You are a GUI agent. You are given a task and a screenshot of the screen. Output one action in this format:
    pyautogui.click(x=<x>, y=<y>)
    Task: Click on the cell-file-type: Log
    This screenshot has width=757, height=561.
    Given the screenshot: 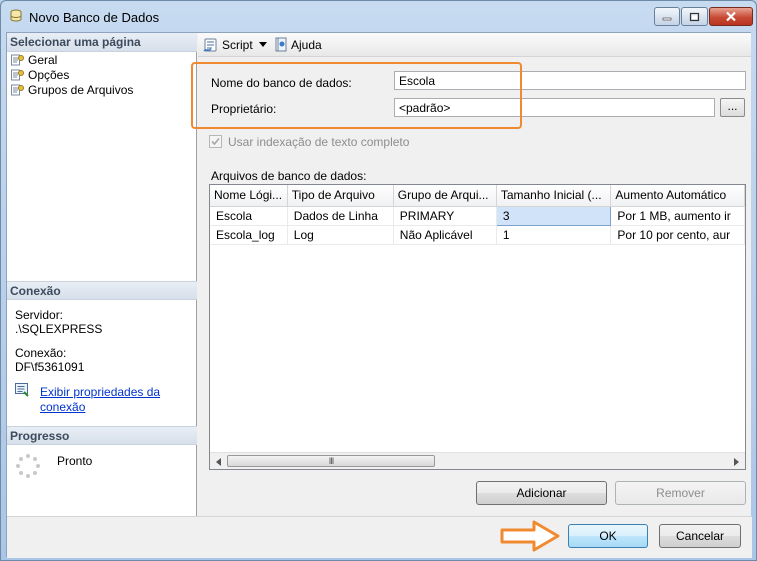 What is the action you would take?
    pyautogui.click(x=340, y=235)
    